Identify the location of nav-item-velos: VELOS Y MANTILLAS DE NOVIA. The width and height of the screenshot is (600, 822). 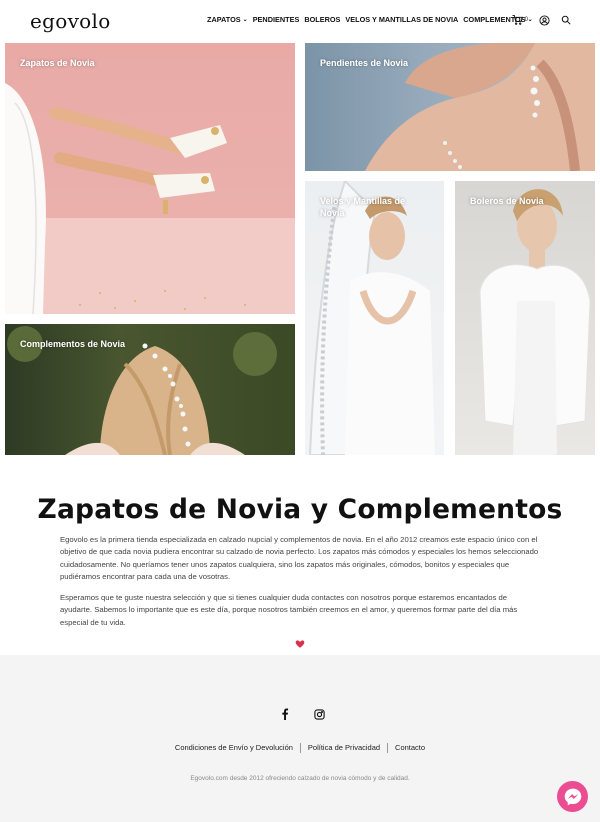
(401, 19).